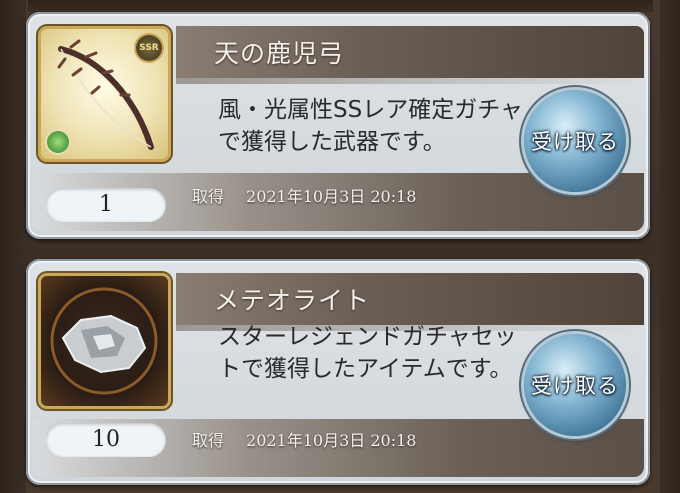 This screenshot has width=680, height=493. Describe the element at coordinates (410, 55) in the screenshot. I see `item-header: 天の鹿児弓` at that location.